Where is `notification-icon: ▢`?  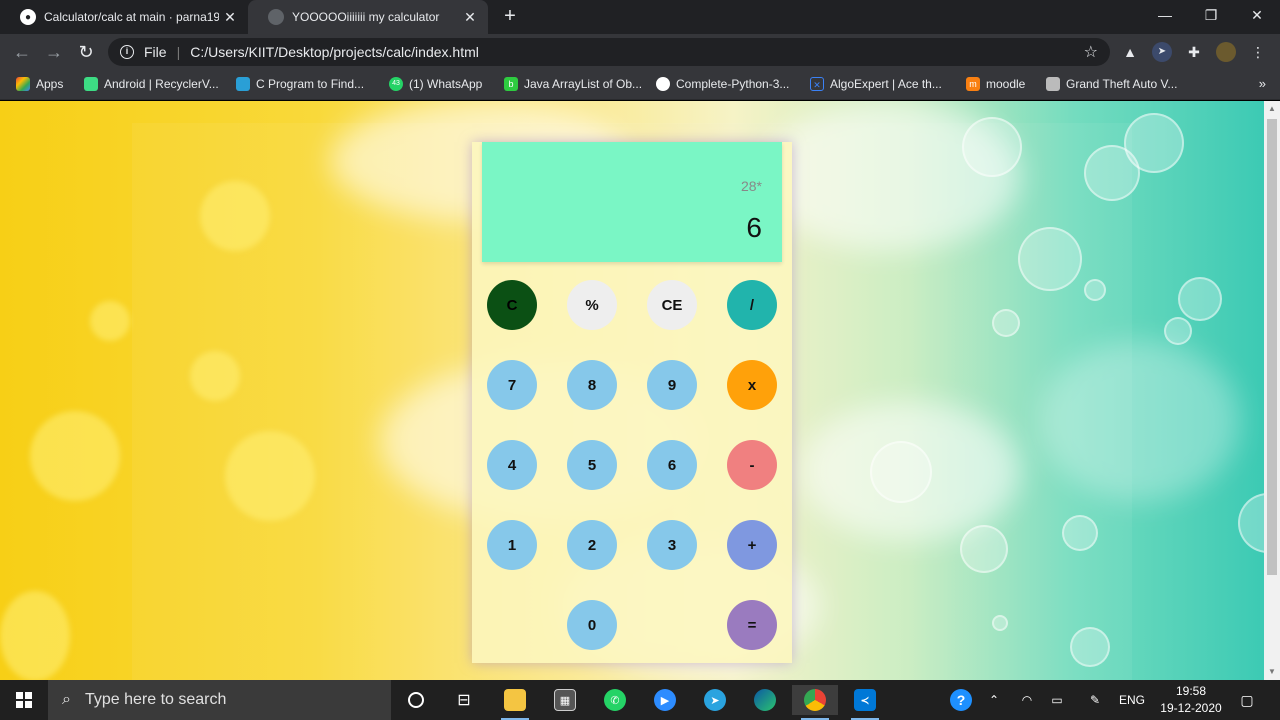
notification-icon: ▢ is located at coordinates (1247, 700).